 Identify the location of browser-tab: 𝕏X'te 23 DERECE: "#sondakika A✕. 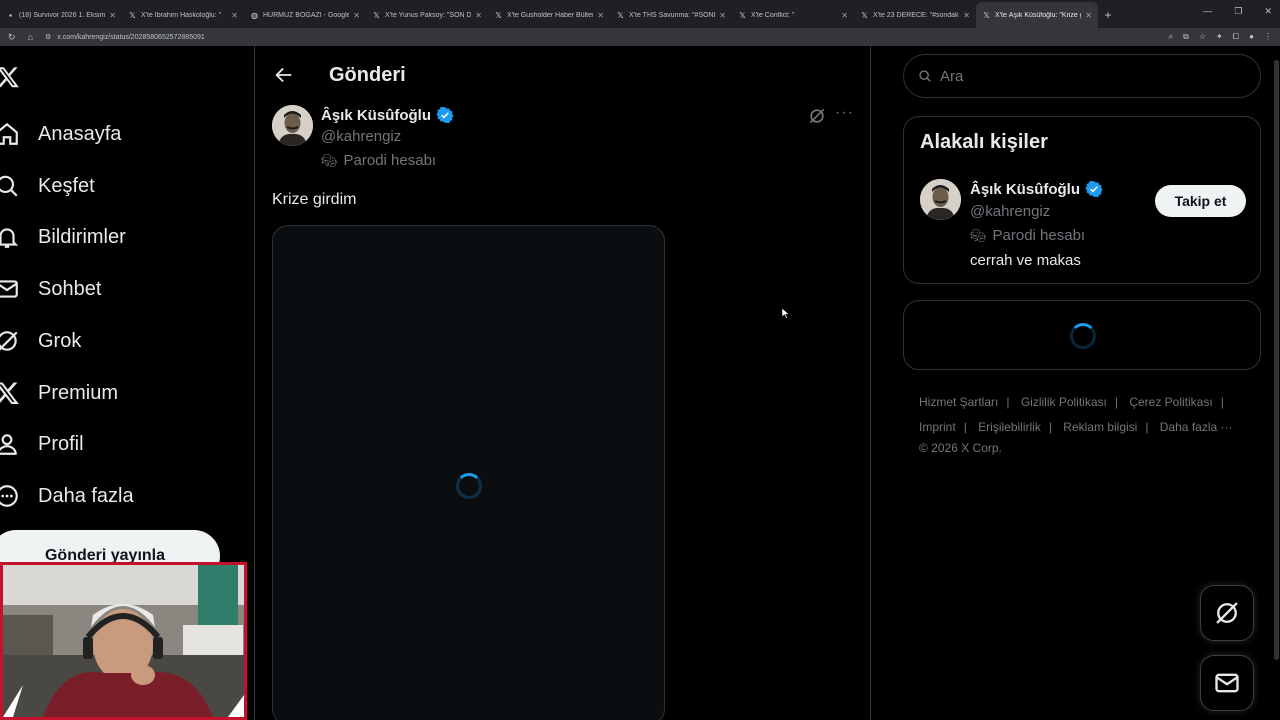
(915, 15).